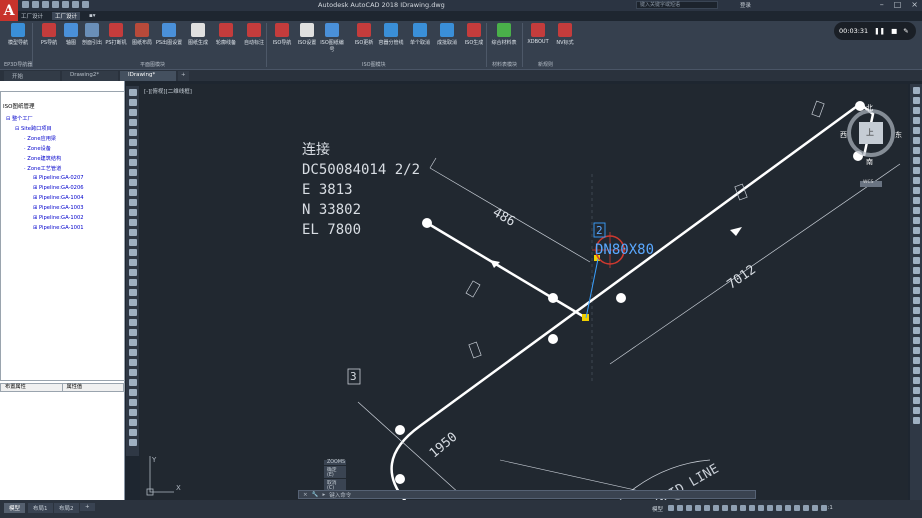 This screenshot has width=922, height=518. I want to click on part-tag-1b, so click(475, 350).